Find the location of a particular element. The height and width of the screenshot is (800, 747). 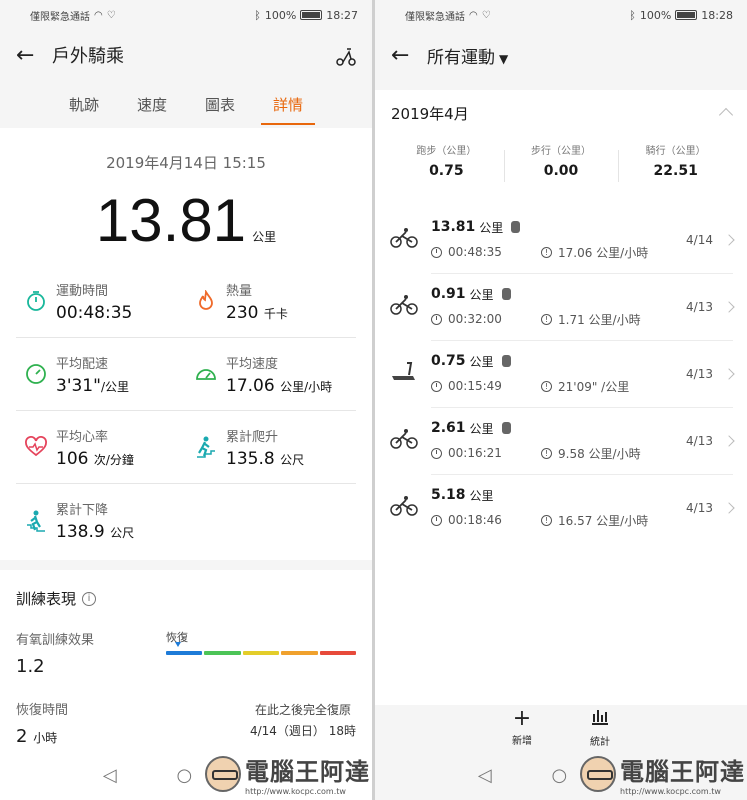

clock: 18:28 is located at coordinates (717, 15).